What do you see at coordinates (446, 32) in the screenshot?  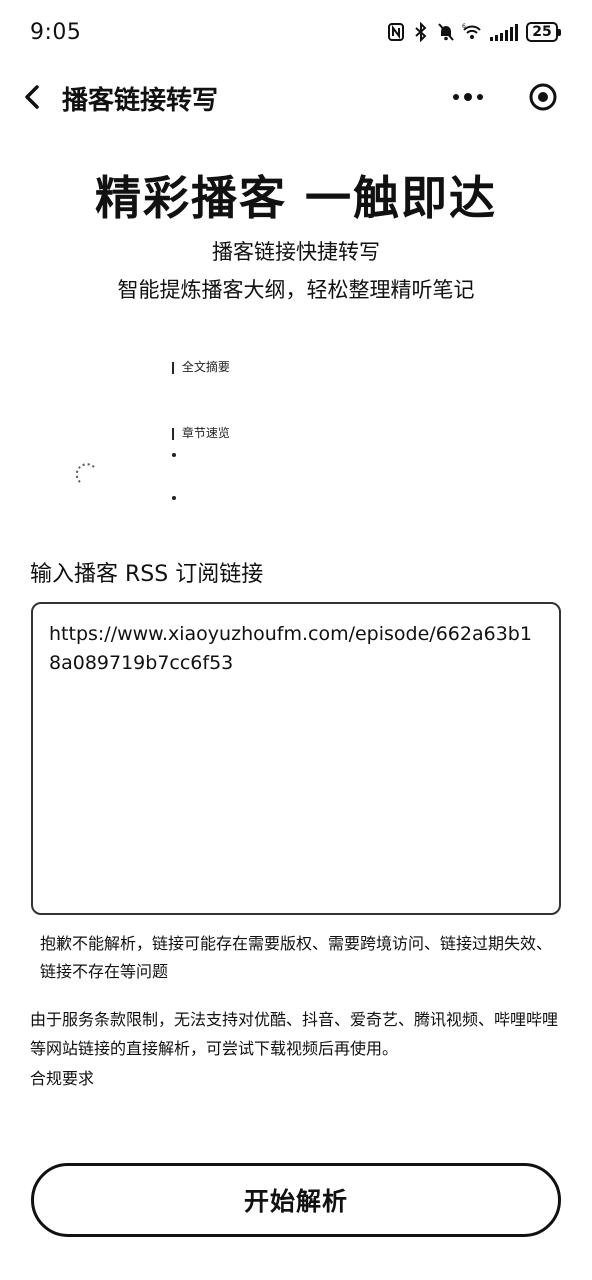 I see `mute-bell-icon` at bounding box center [446, 32].